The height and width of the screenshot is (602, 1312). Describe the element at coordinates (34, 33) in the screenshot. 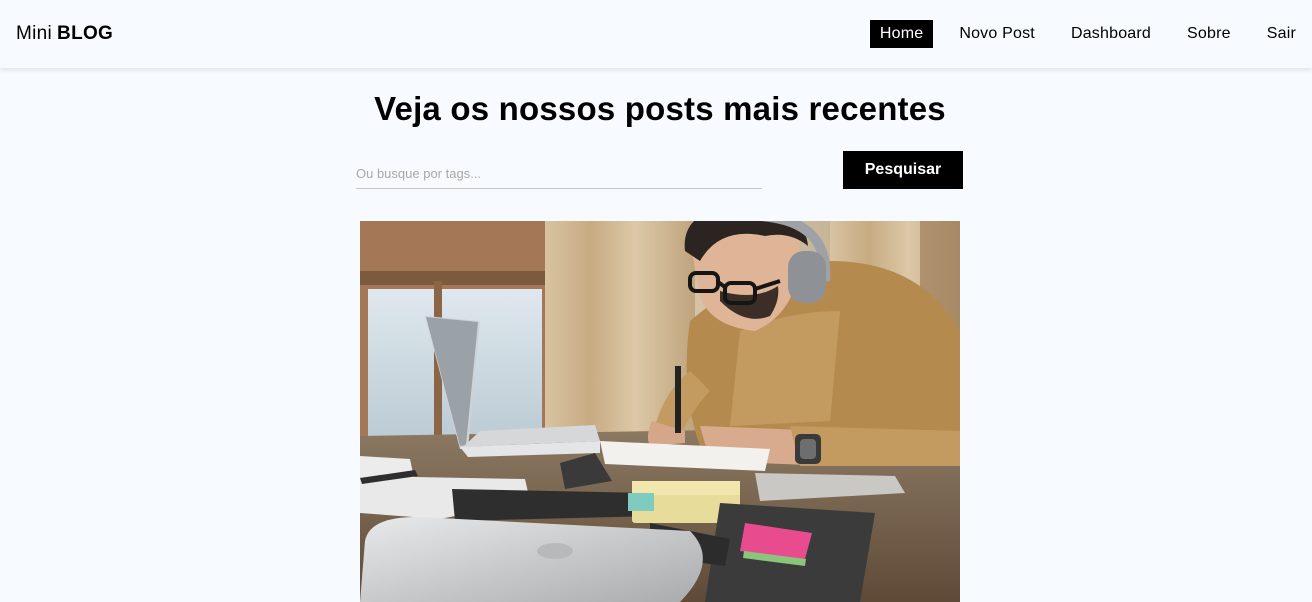

I see `brand-light-text: Mini` at that location.